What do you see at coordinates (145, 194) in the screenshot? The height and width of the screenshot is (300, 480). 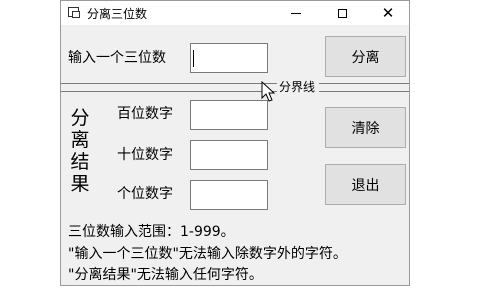 I see `ones-label: 个位数字` at bounding box center [145, 194].